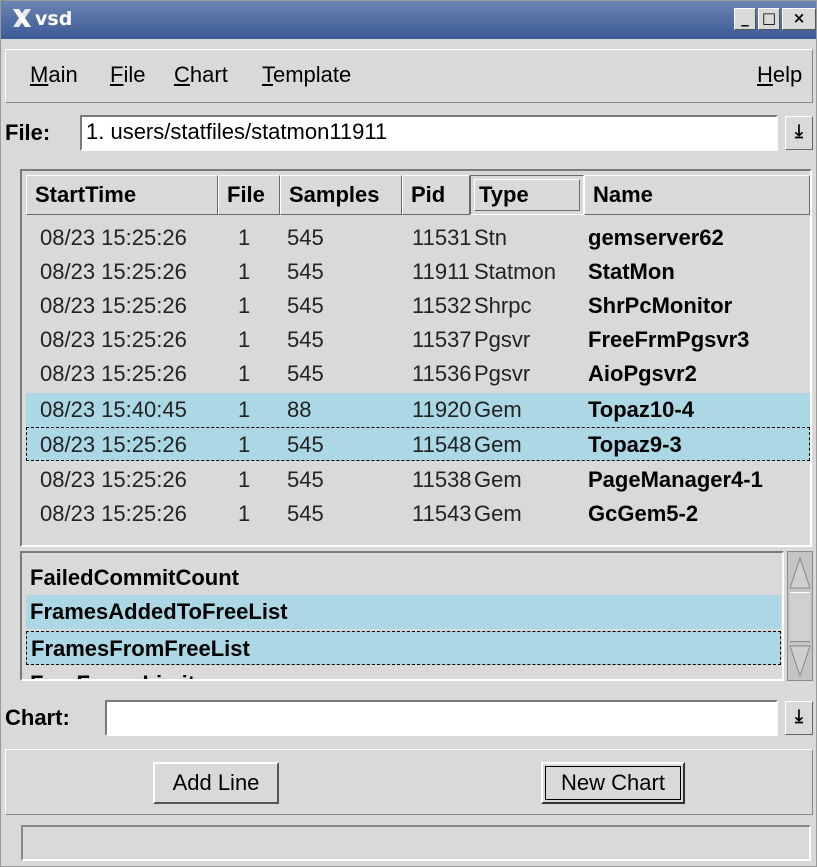  I want to click on file-dropdown-button: ⤓, so click(799, 133).